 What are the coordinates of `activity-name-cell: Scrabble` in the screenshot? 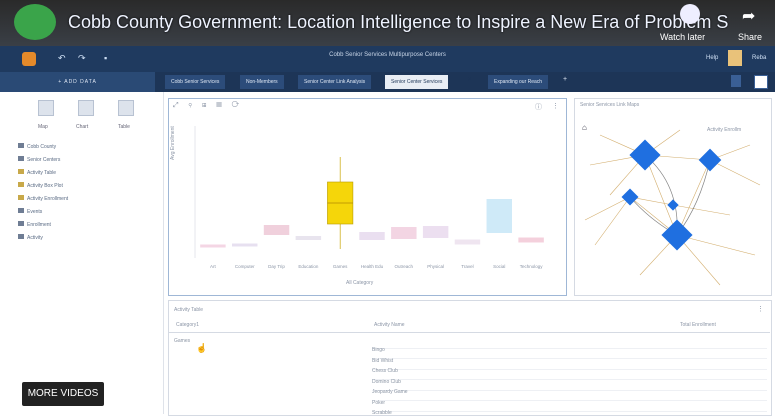 It's located at (382, 413).